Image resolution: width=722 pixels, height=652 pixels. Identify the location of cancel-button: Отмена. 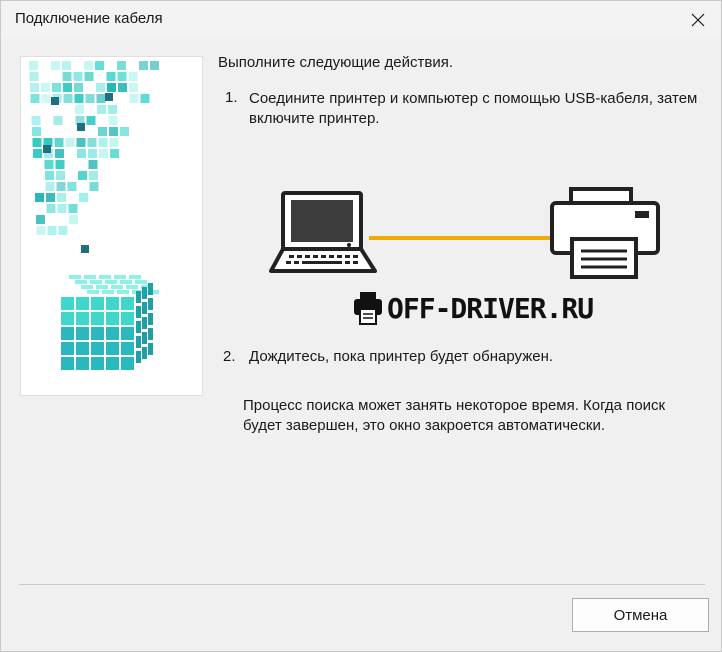
(640, 615).